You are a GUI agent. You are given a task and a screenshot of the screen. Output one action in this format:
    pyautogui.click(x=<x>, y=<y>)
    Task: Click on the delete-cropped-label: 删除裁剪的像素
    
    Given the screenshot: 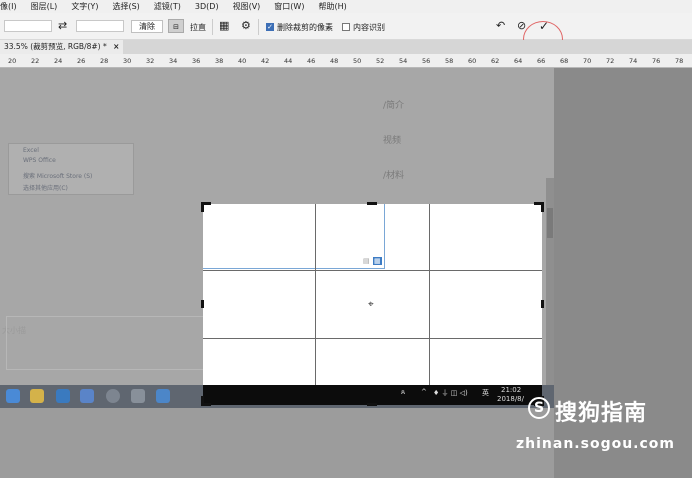 What is the action you would take?
    pyautogui.click(x=305, y=27)
    